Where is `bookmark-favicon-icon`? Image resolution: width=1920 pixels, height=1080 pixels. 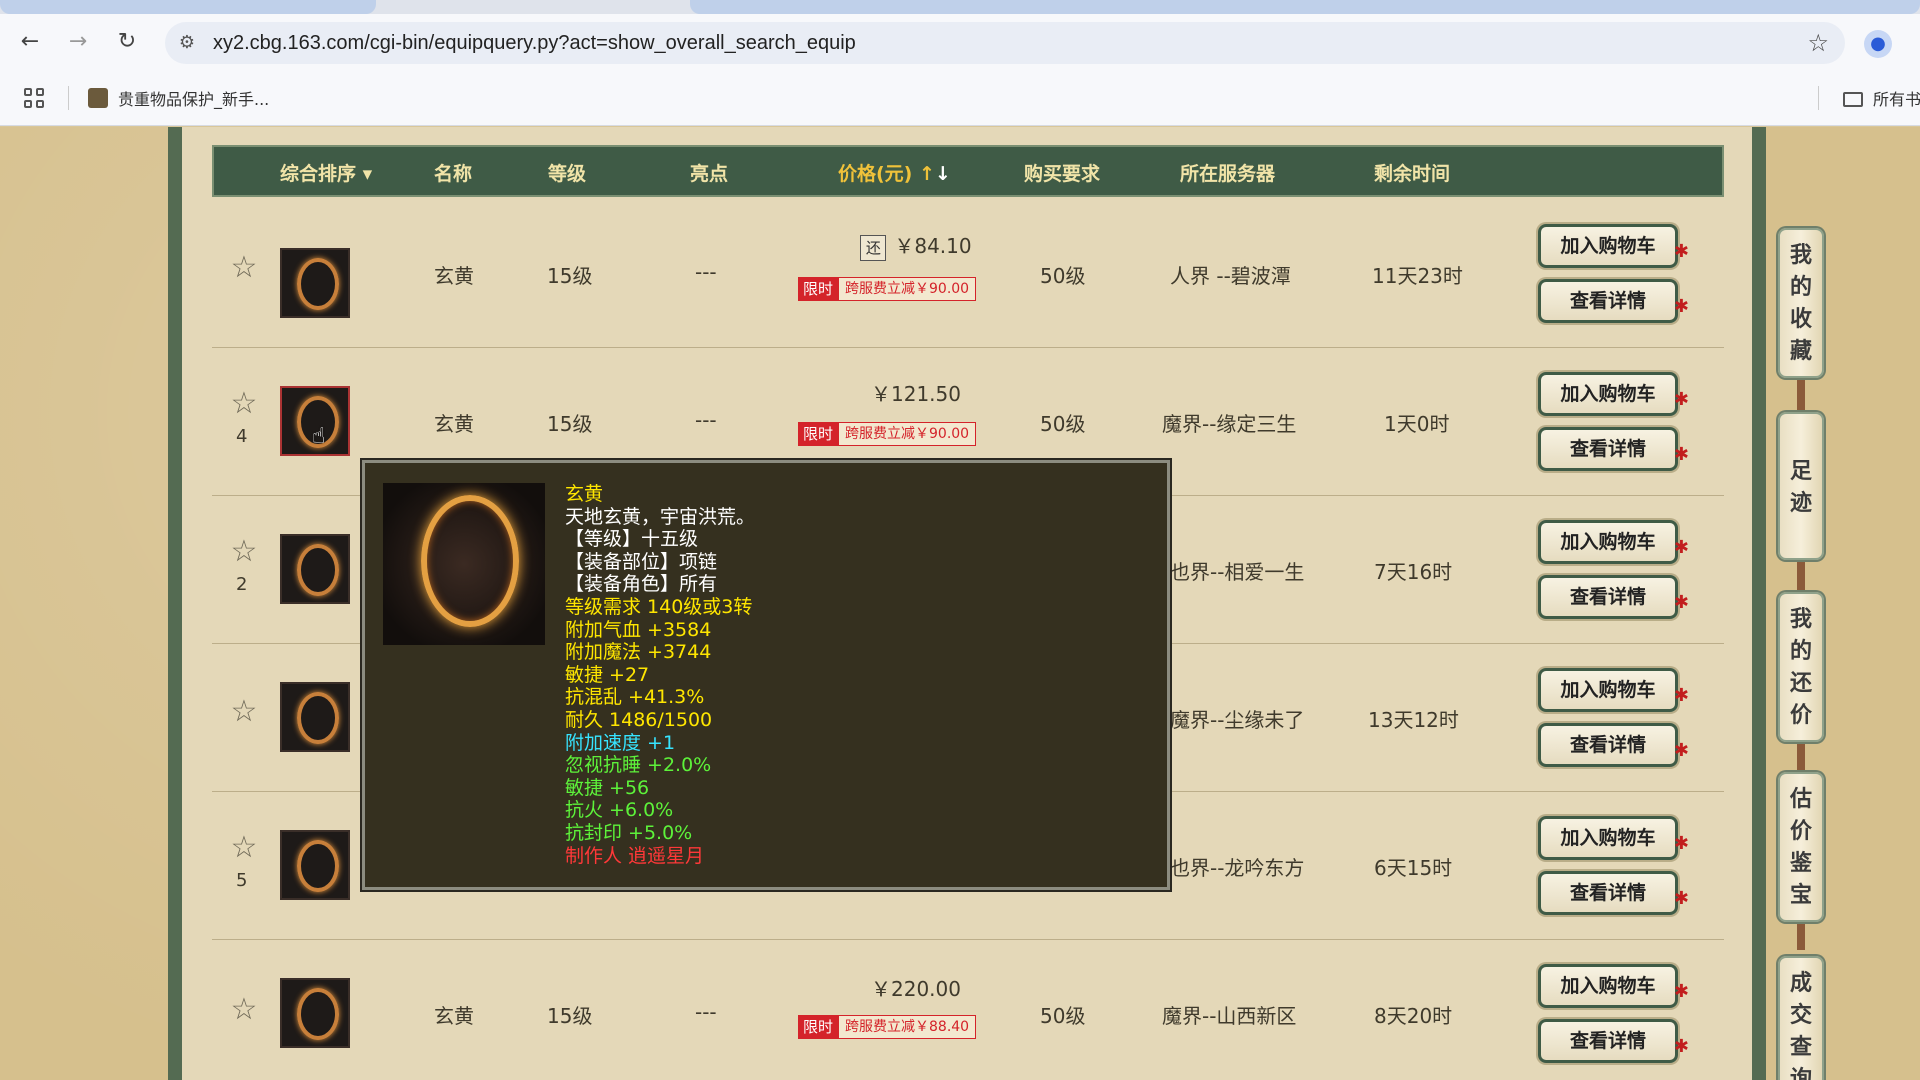 bookmark-favicon-icon is located at coordinates (98, 98).